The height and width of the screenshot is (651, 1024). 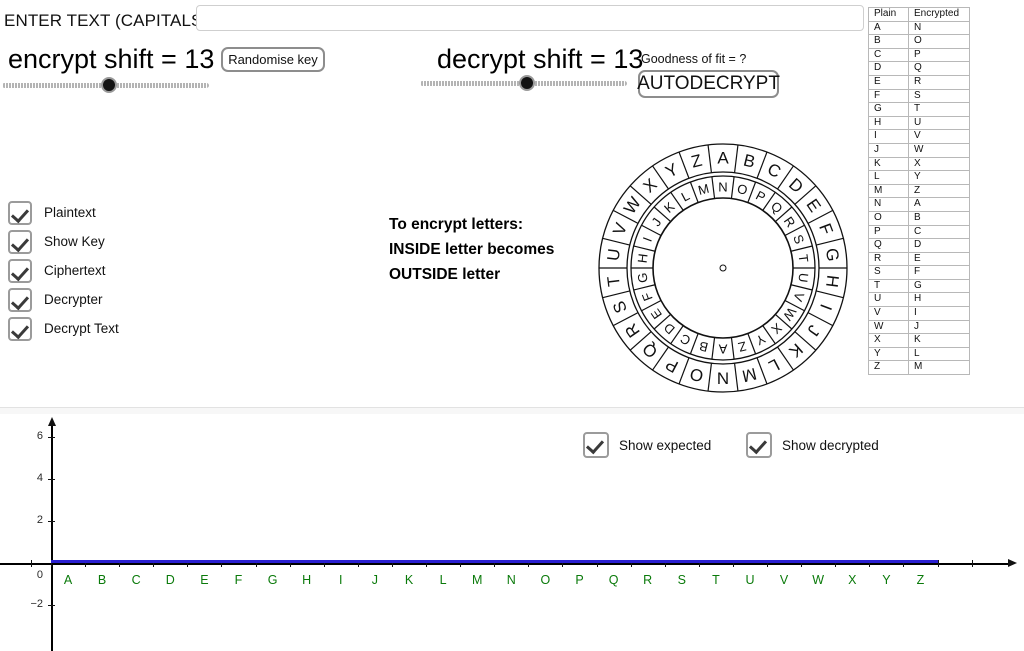 I want to click on autodecrypt-button: AUTODECRYPT, so click(x=708, y=84).